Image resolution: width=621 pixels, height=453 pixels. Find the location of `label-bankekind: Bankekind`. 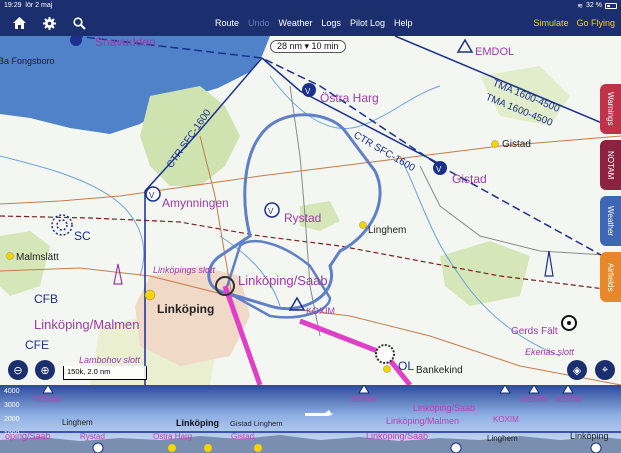

label-bankekind: Bankekind is located at coordinates (439, 370).